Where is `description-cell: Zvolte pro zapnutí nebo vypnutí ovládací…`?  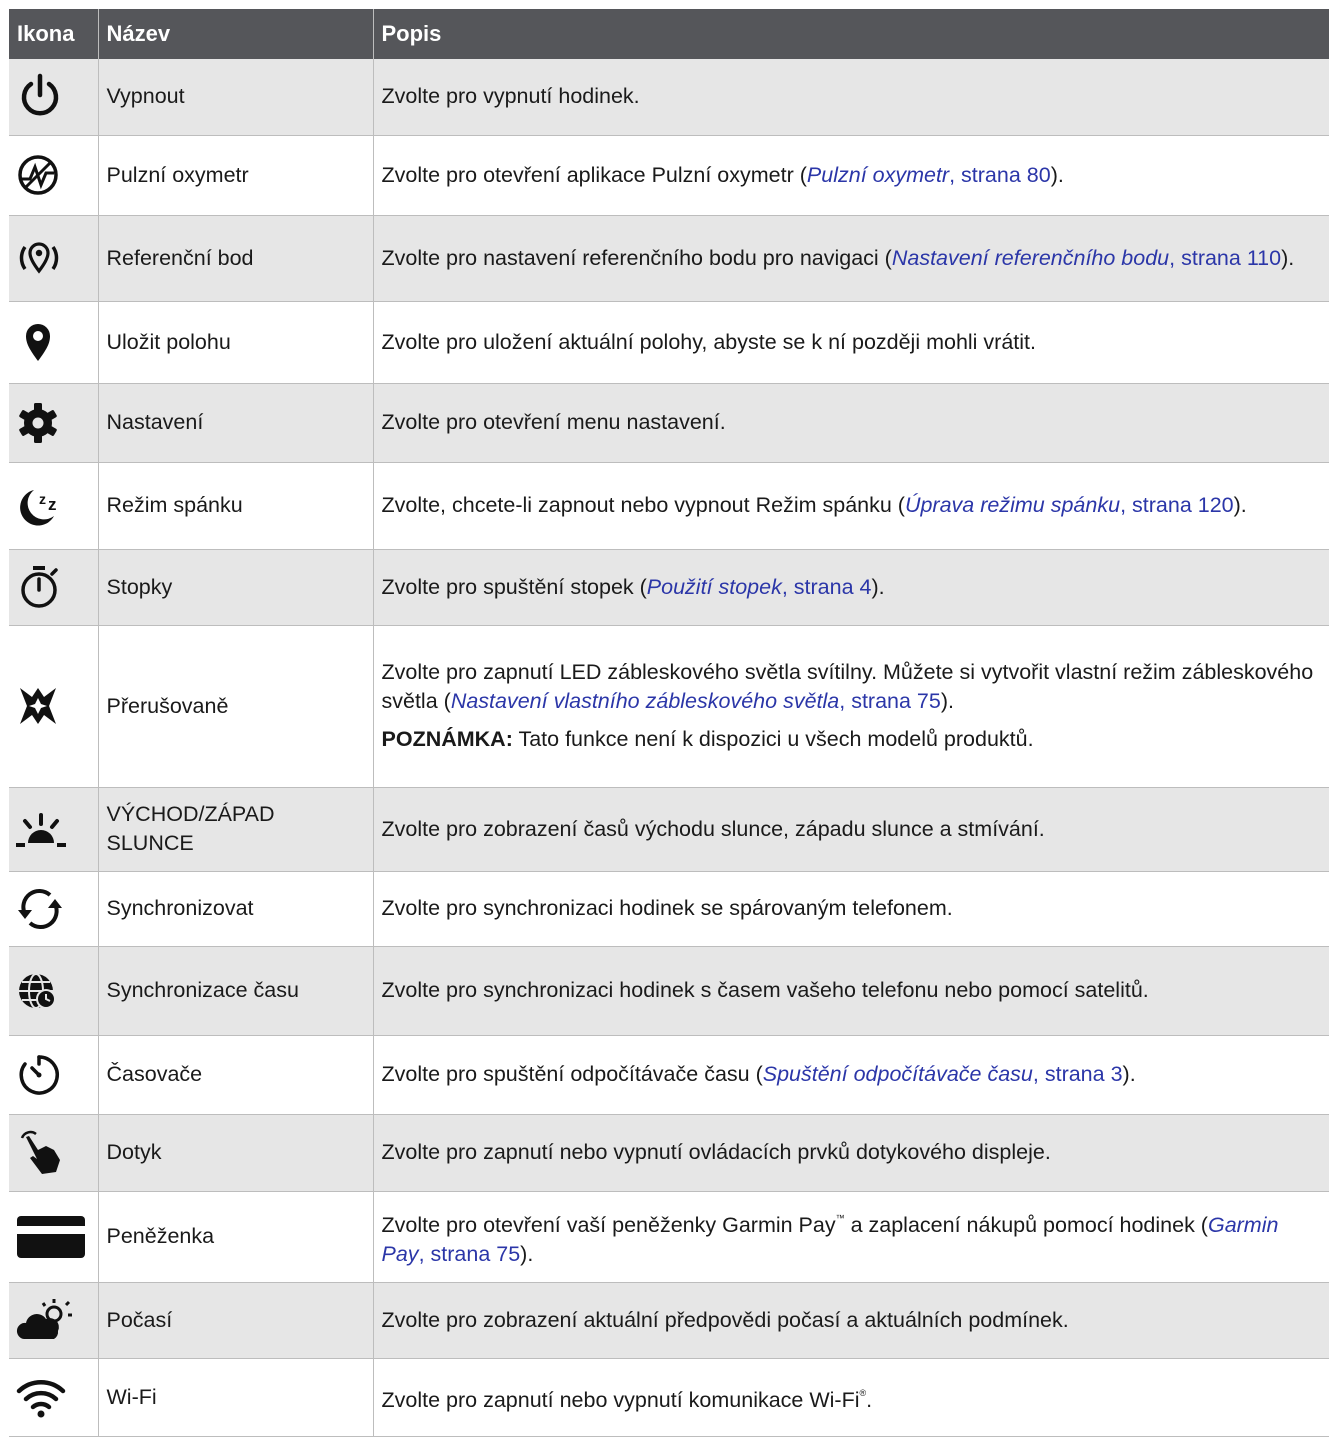
description-cell: Zvolte pro zapnutí nebo vypnutí ovládací… is located at coordinates (851, 1153).